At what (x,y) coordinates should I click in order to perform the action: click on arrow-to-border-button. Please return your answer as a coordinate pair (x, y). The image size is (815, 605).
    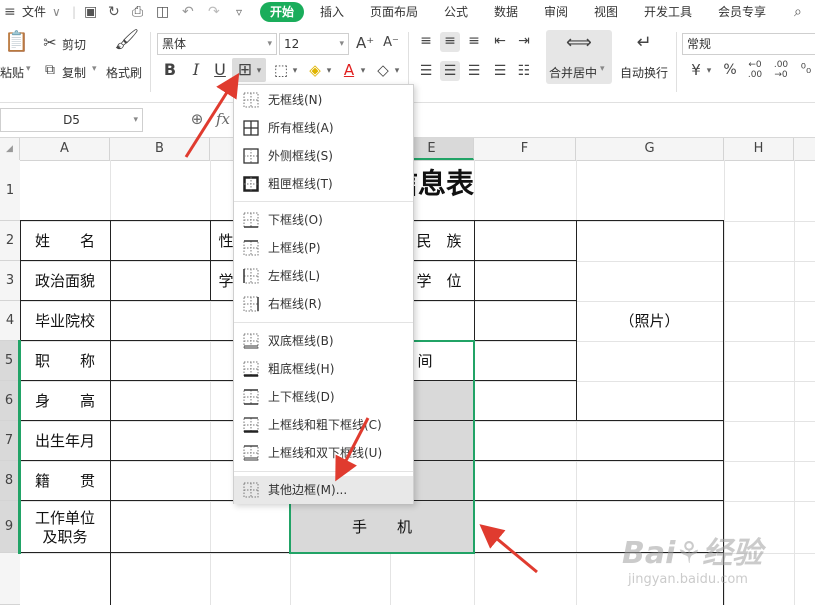
    Looking at the image, I should click on (212, 115).